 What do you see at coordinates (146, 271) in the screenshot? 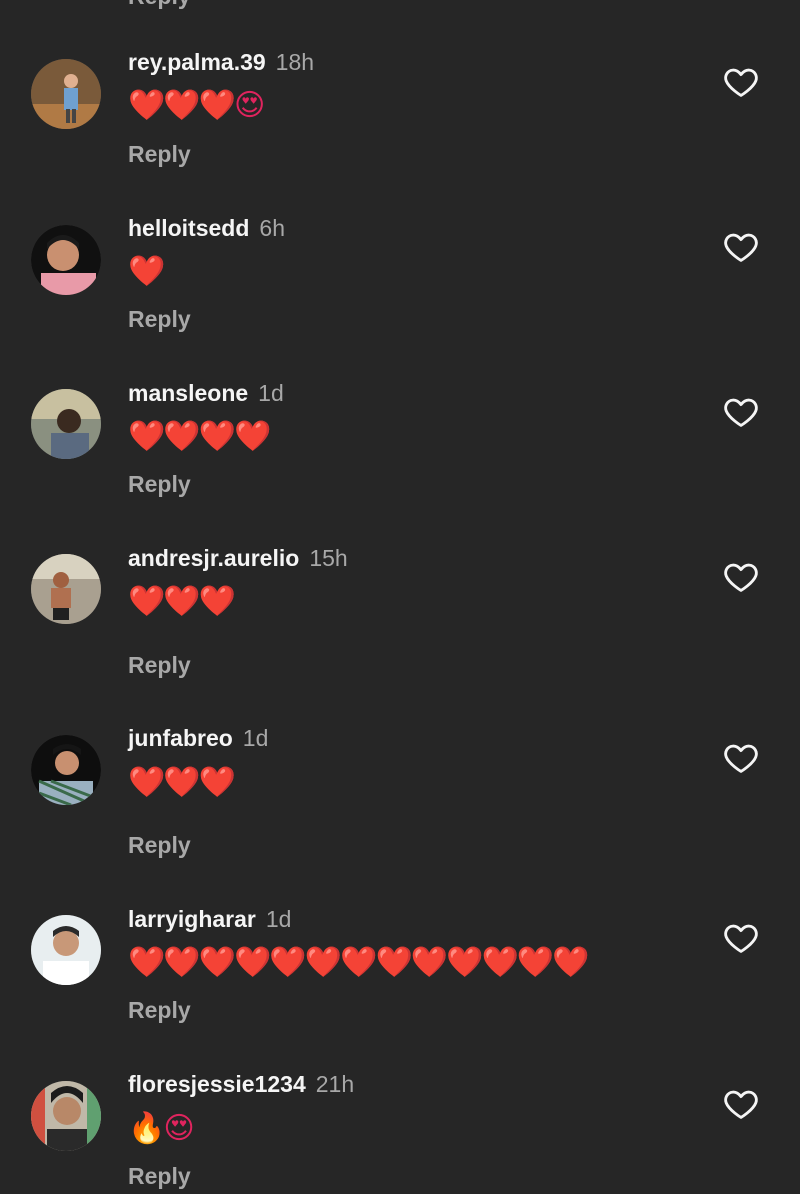
I see `comment-text: ❤️` at bounding box center [146, 271].